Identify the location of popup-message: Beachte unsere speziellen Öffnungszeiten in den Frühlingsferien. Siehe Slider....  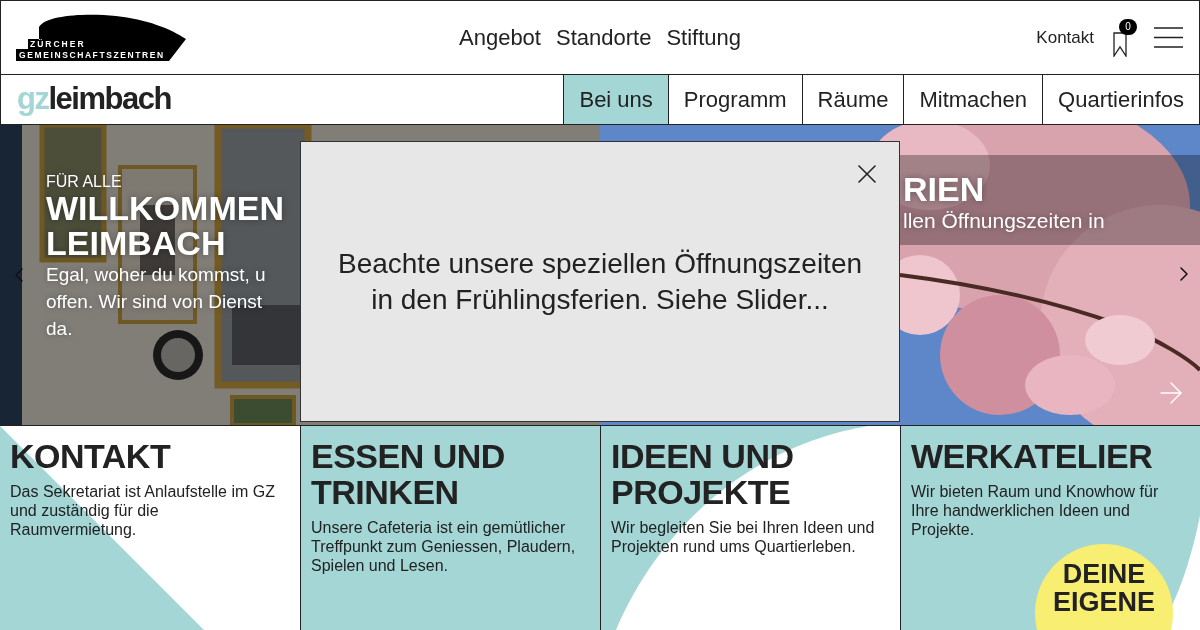
(600, 281).